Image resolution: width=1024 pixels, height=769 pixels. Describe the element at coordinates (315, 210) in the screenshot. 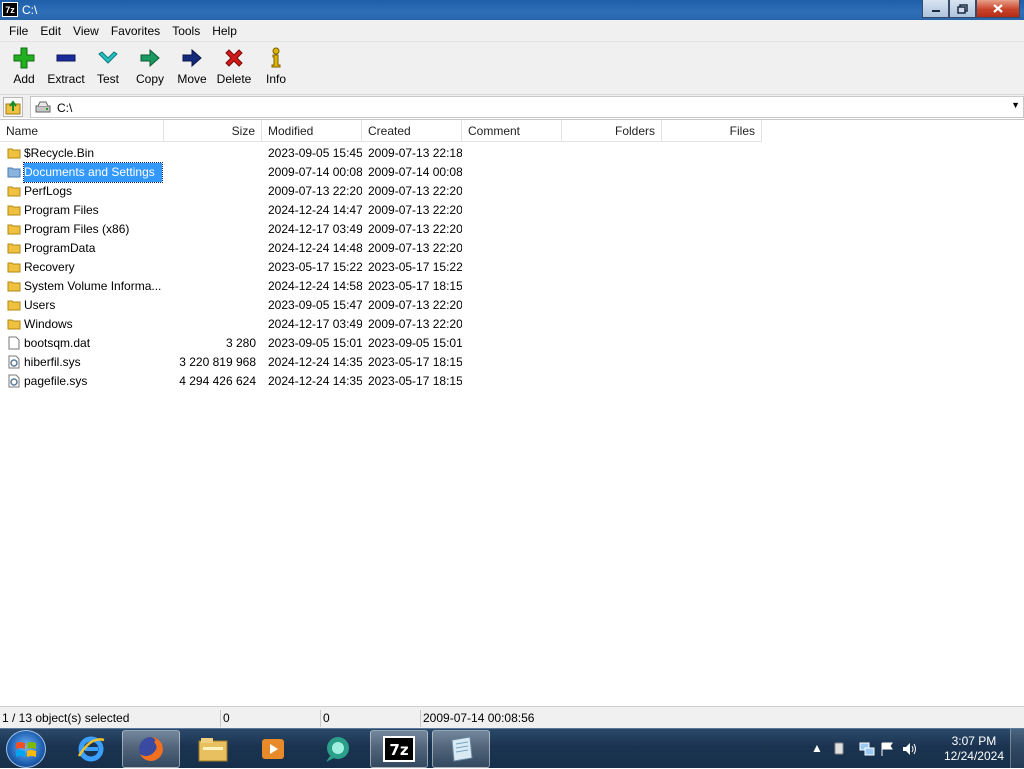

I see `item-modified: 2024-12-24 14:47` at that location.